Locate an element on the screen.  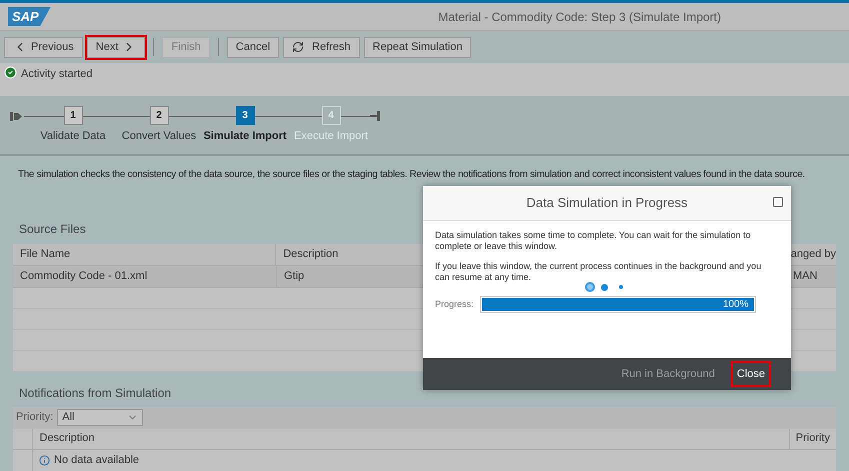
section-title: Notifications from Simulation is located at coordinates (95, 393).